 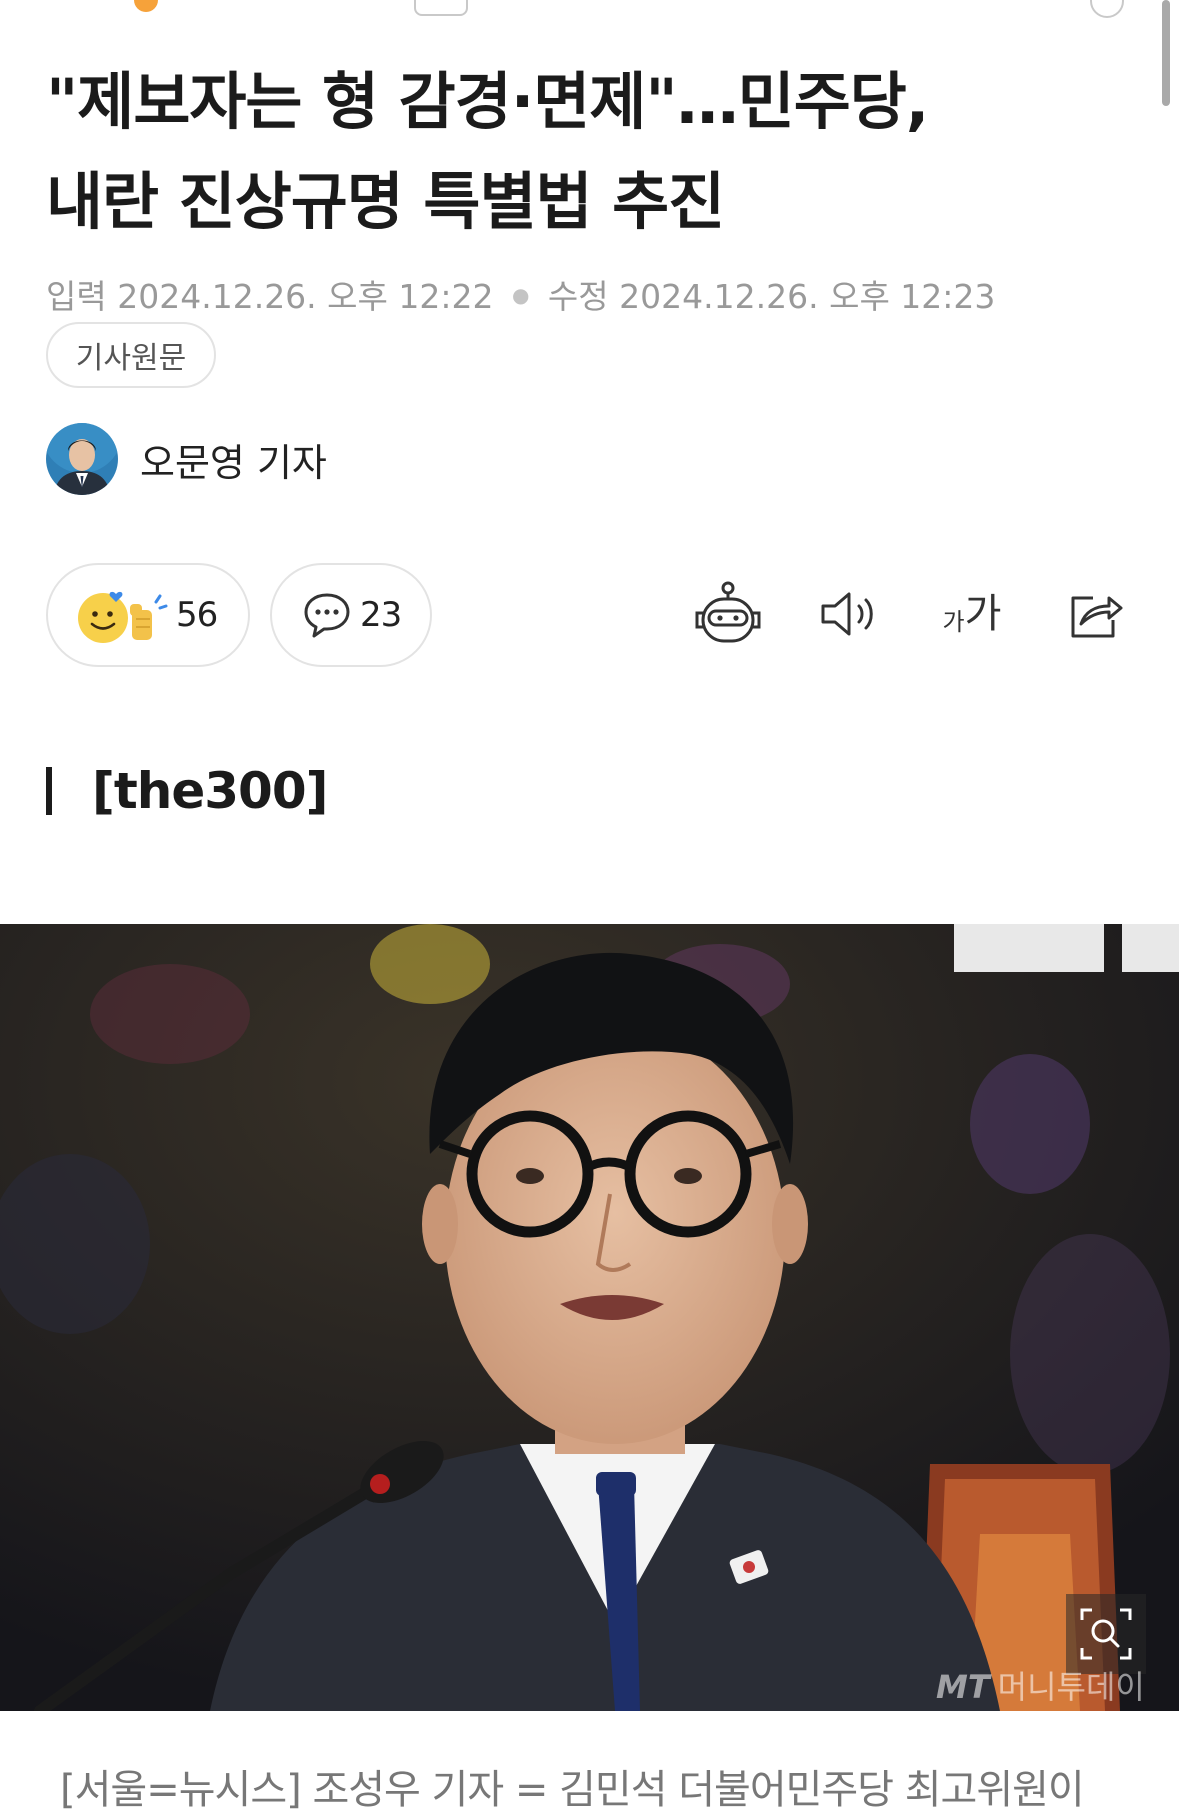 I want to click on ai-summary-robot-icon, so click(x=728, y=612).